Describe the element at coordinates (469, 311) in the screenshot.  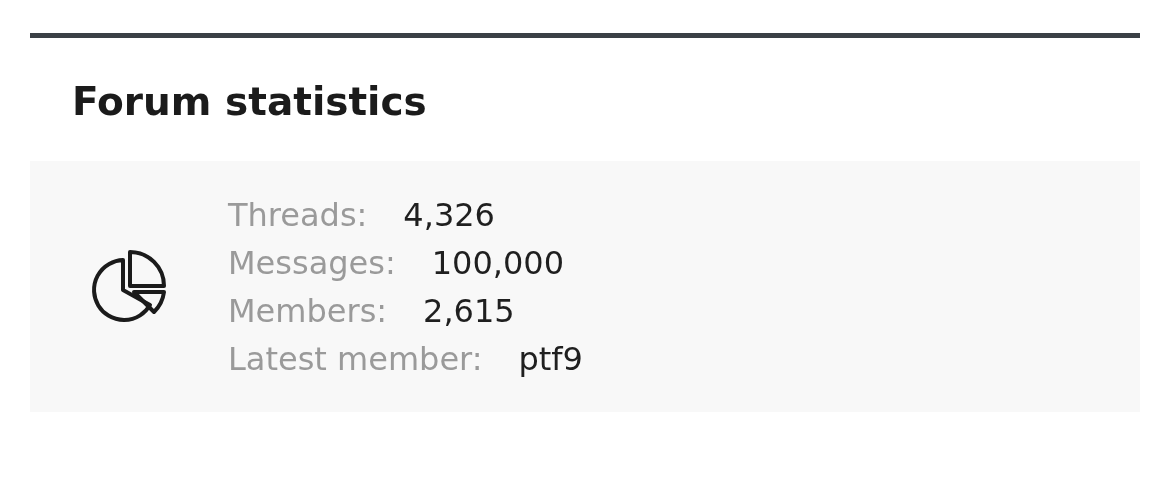
I see `stat-value: 2,615` at that location.